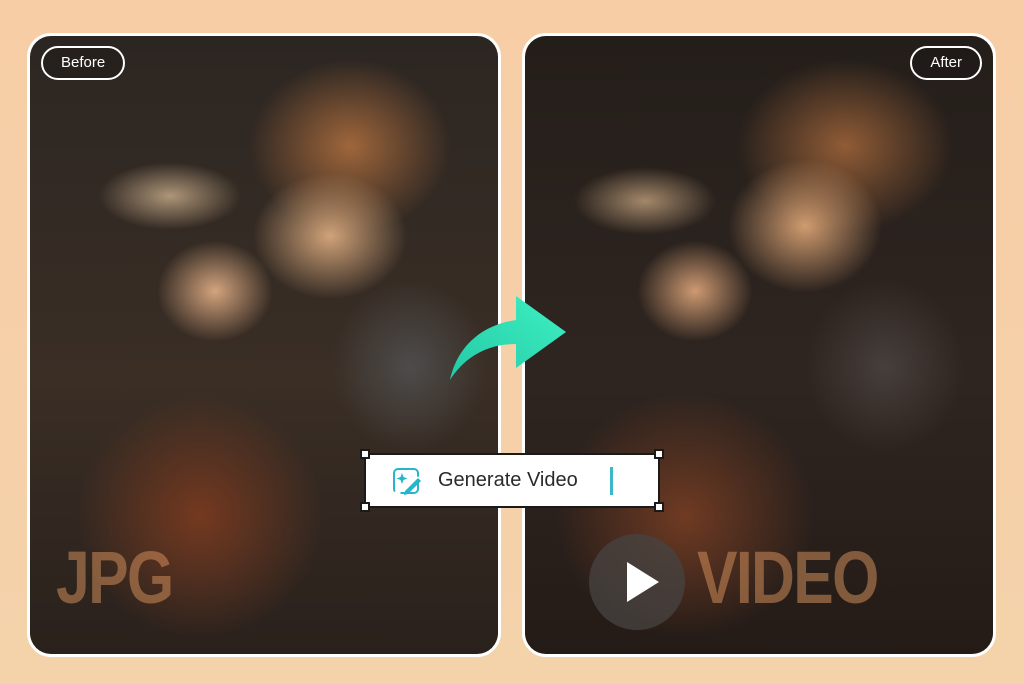 The image size is (1024, 684). Describe the element at coordinates (508, 480) in the screenshot. I see `generate-video-label: Generate Video` at that location.